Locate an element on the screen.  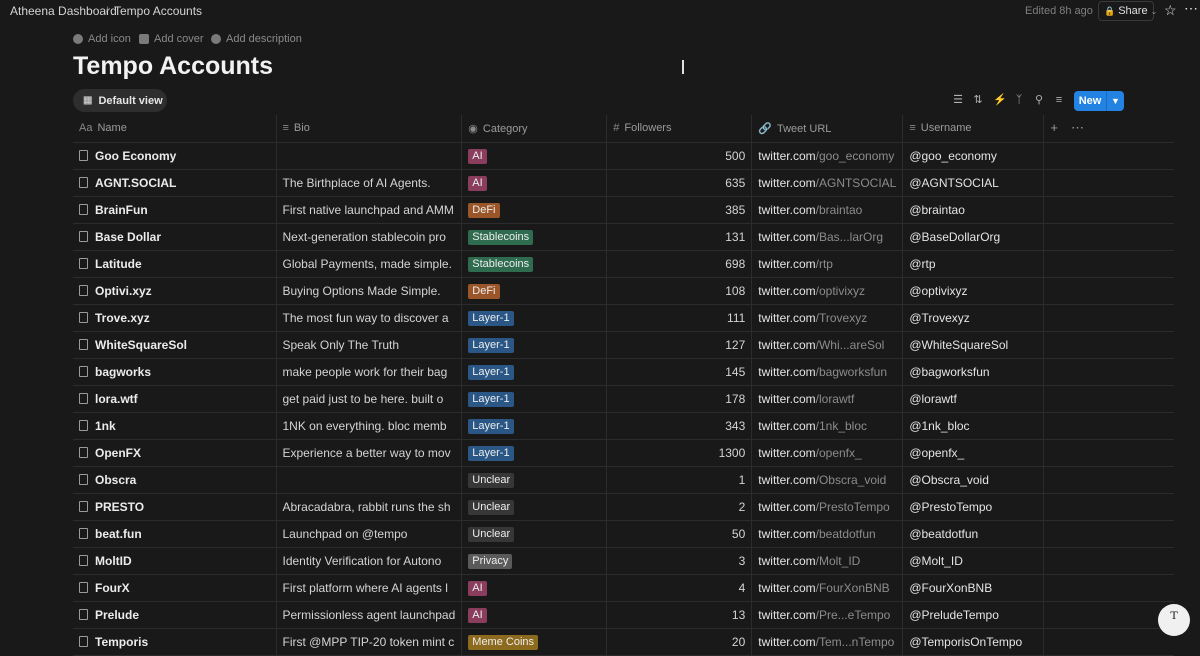
cell-bio: Experience a better way to mov is located at coordinates (369, 453).